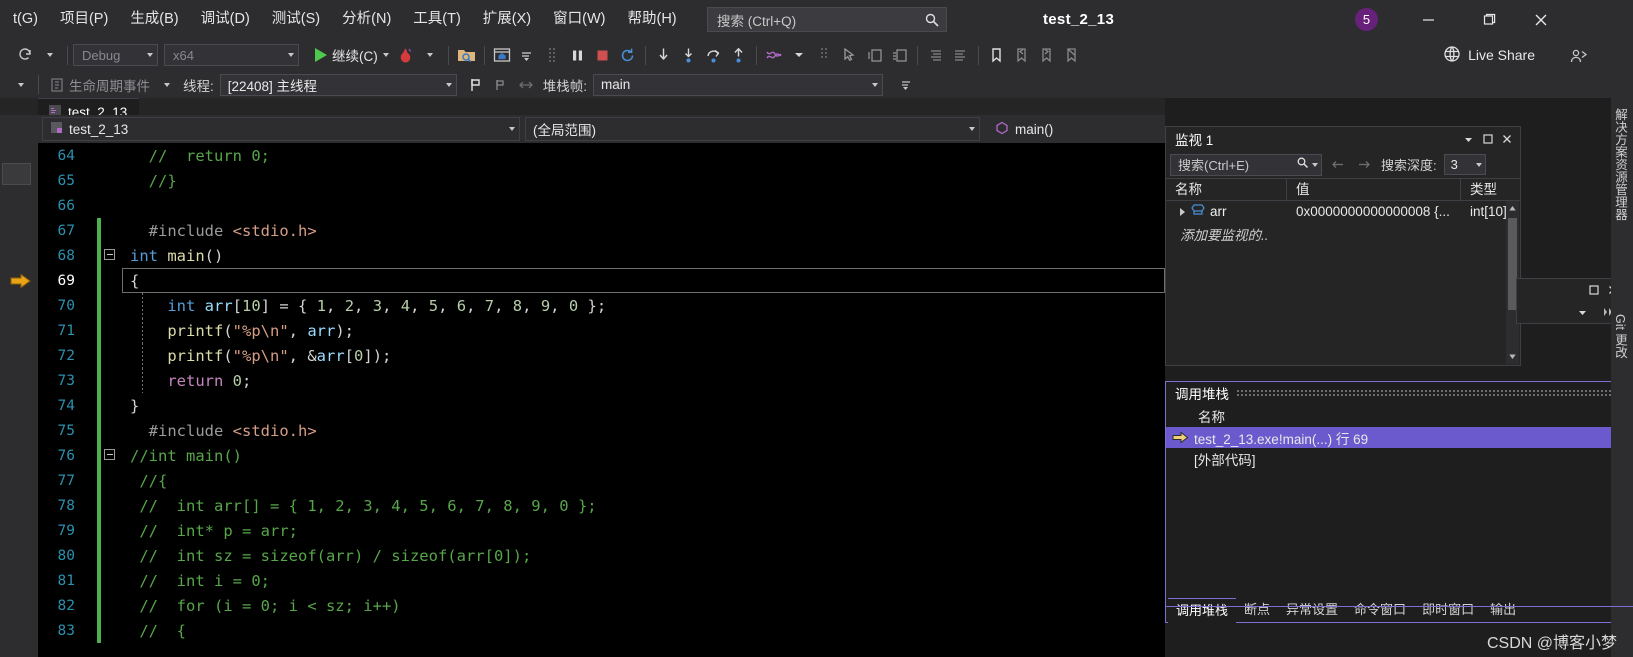 Image resolution: width=1633 pixels, height=657 pixels. What do you see at coordinates (507, 19) in the screenshot?
I see `menu-item-7: 扩展(X)` at bounding box center [507, 19].